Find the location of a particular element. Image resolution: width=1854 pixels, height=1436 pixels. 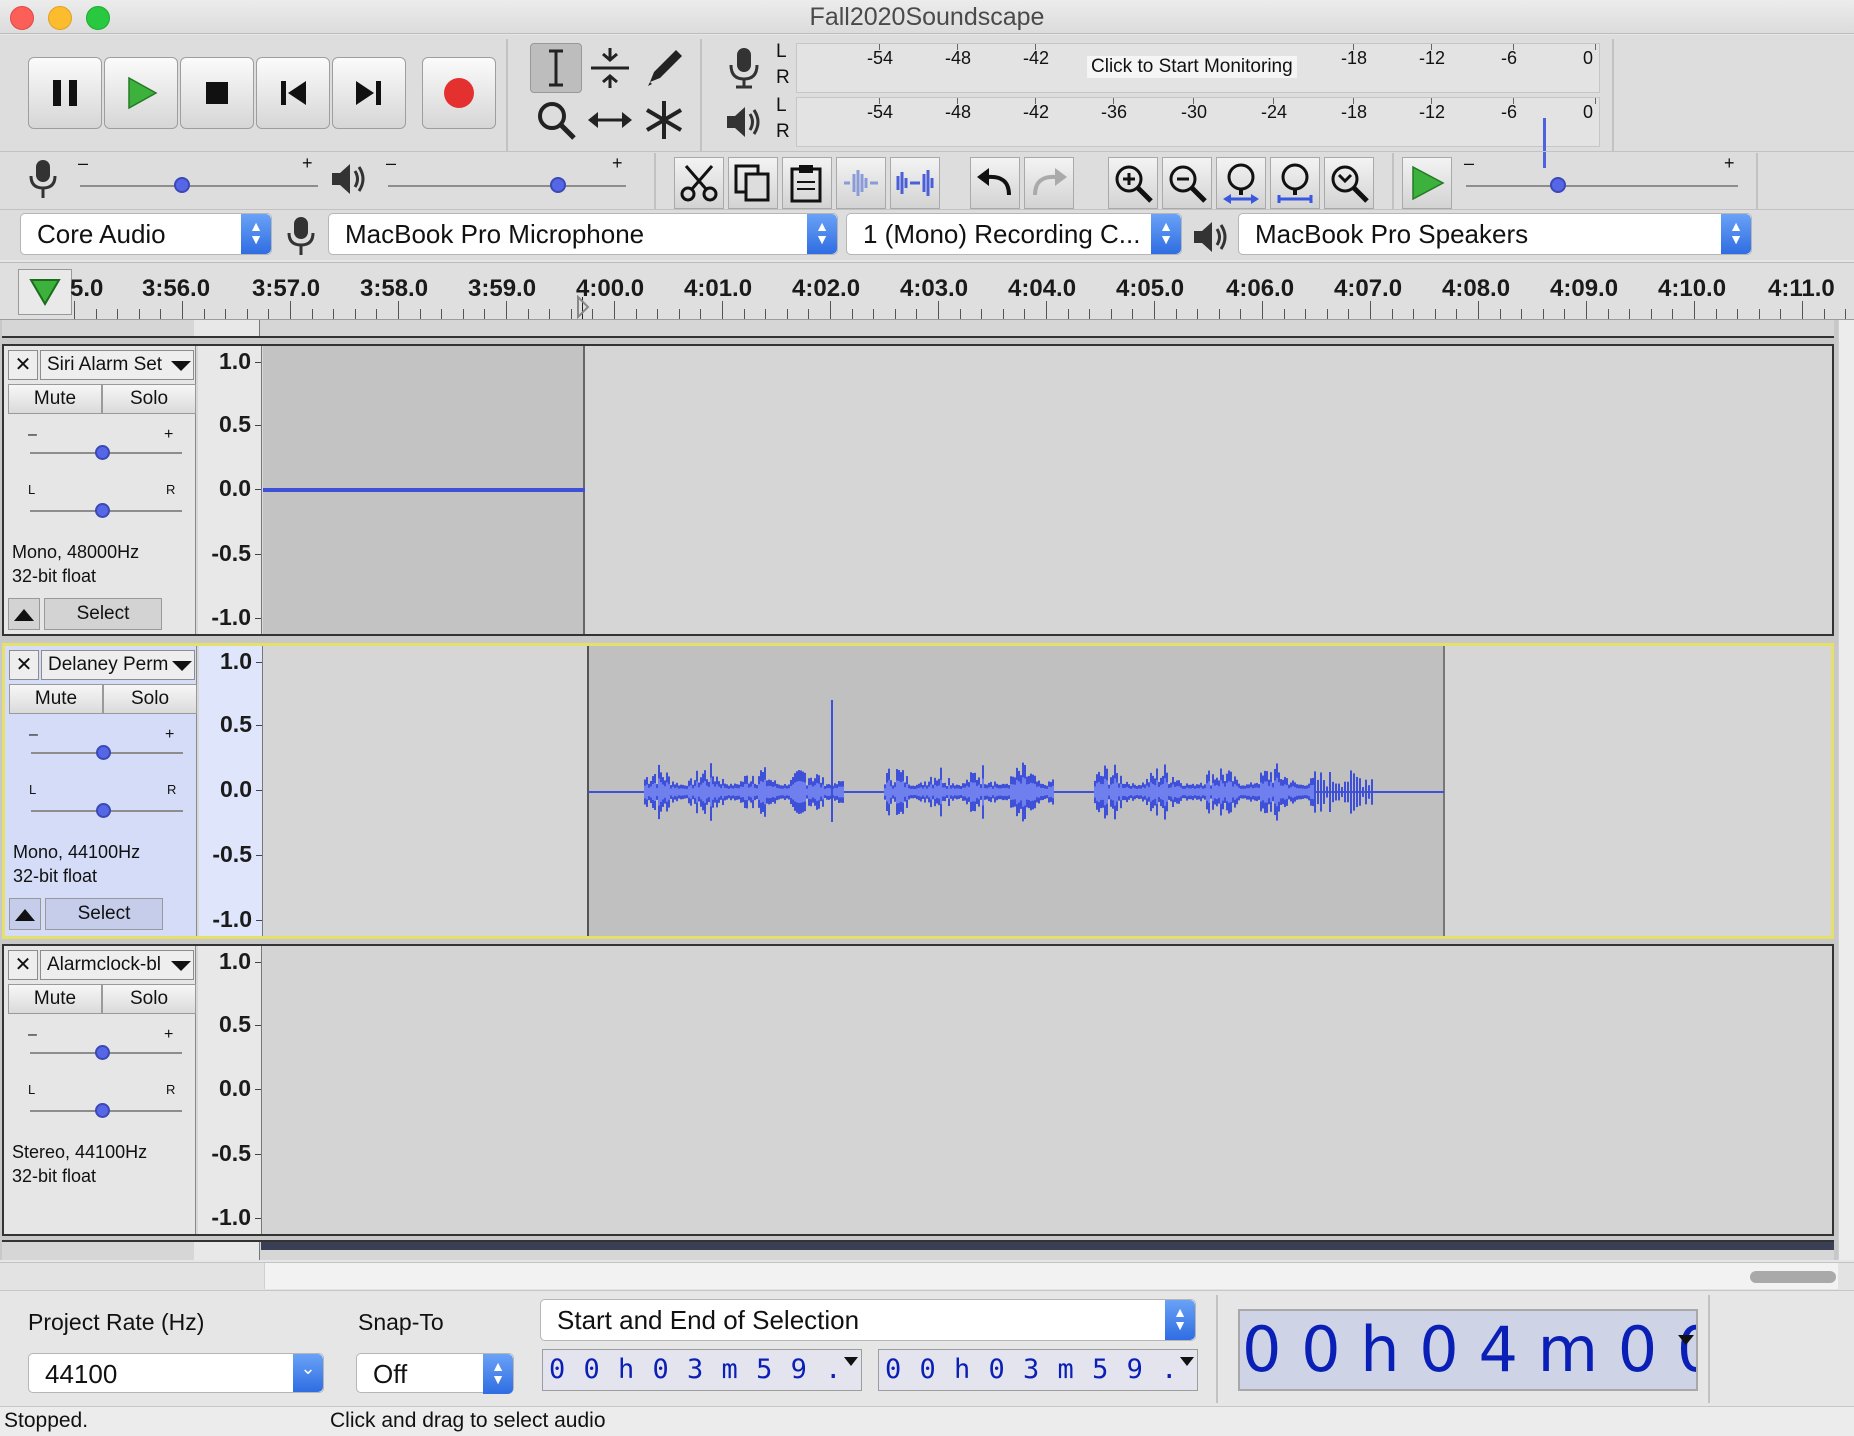

recording-volume-slider is located at coordinates (199, 186).